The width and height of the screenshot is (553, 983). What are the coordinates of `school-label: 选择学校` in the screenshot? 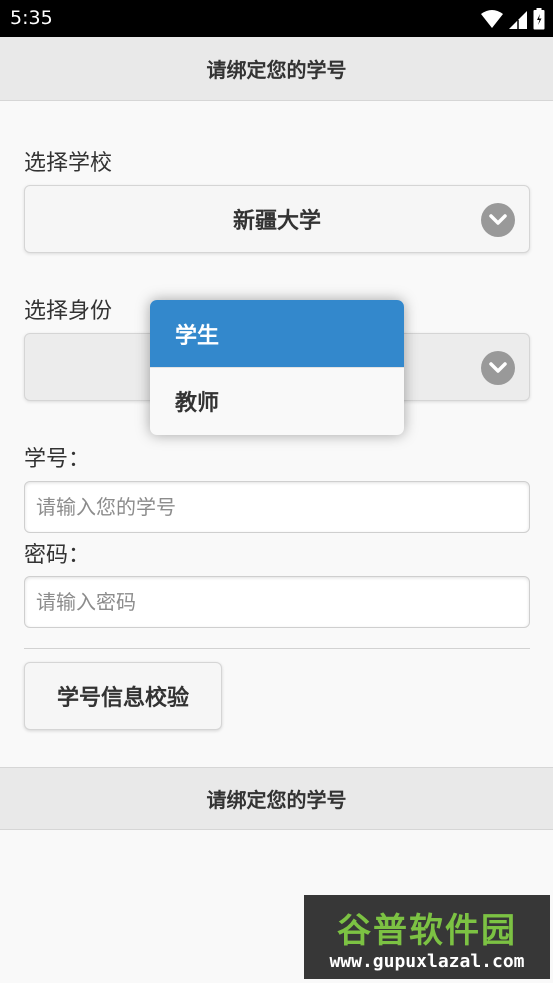 It's located at (68, 163).